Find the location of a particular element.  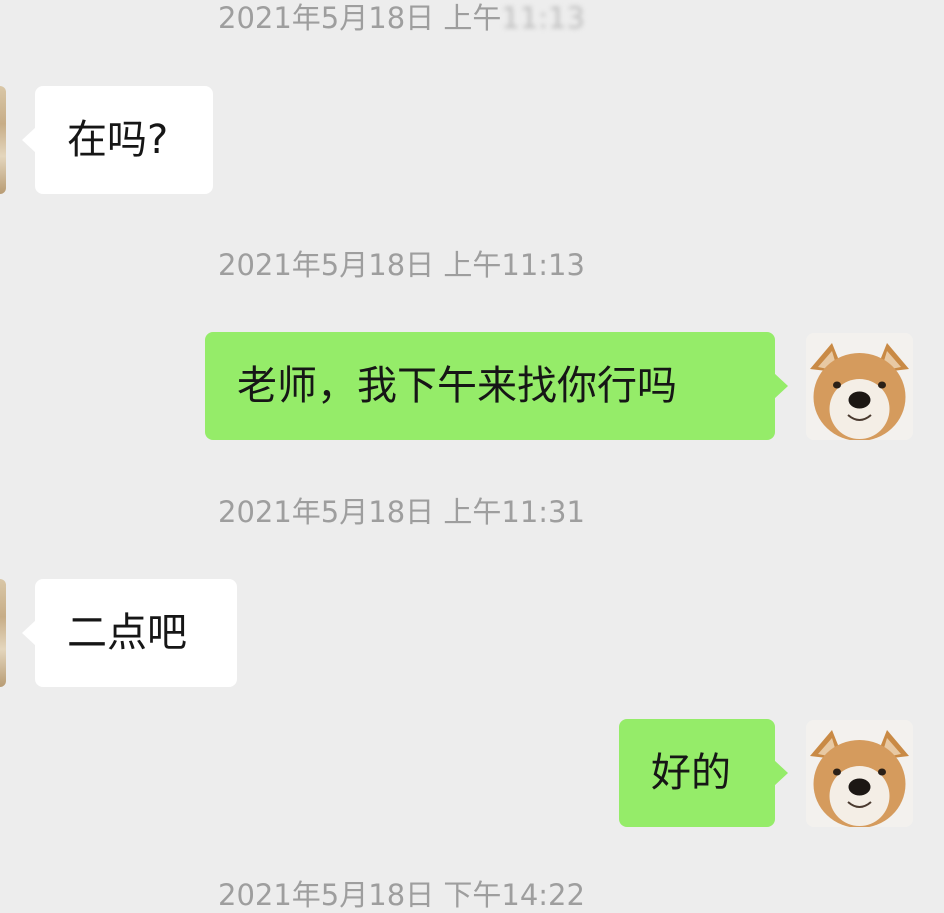

incoming-message-bubble: 在吗? is located at coordinates (117, 140).